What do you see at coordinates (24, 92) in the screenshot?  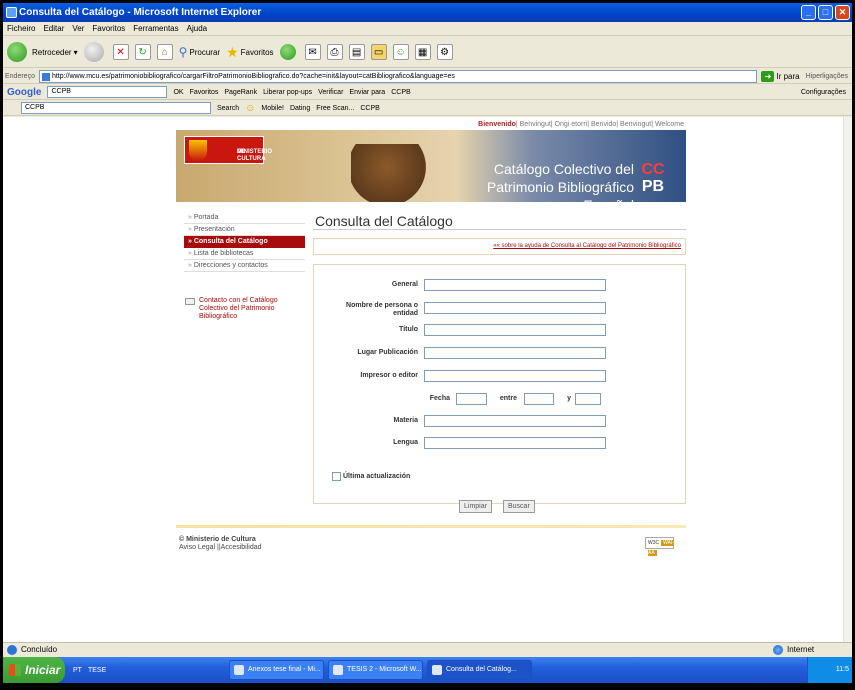 I see `google-logo: Google` at bounding box center [24, 92].